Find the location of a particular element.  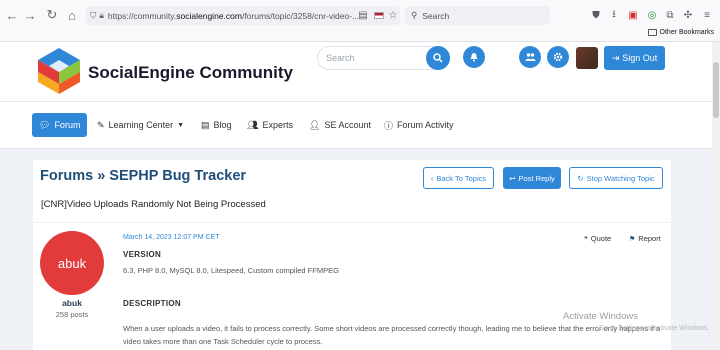

caret-down-icon: ▼ is located at coordinates (181, 125).